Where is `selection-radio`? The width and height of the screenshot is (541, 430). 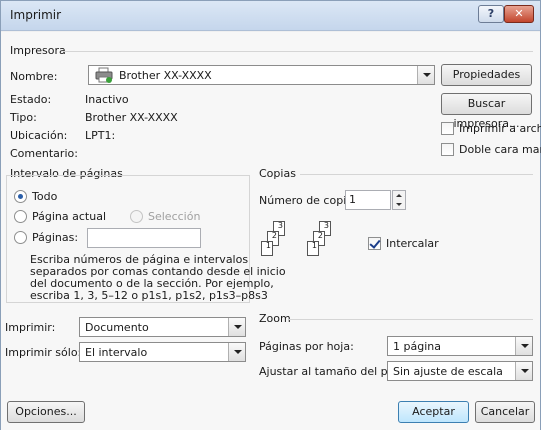
selection-radio is located at coordinates (136, 216).